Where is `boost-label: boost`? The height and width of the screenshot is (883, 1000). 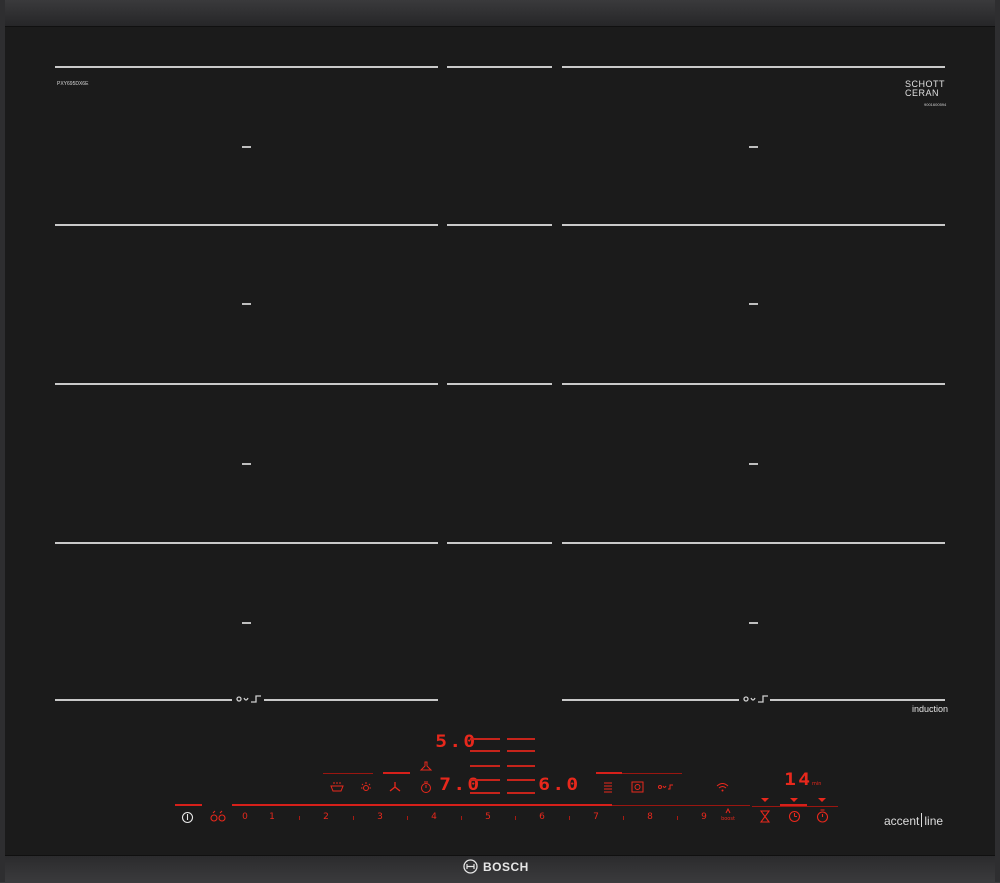
boost-label: boost is located at coordinates (728, 819).